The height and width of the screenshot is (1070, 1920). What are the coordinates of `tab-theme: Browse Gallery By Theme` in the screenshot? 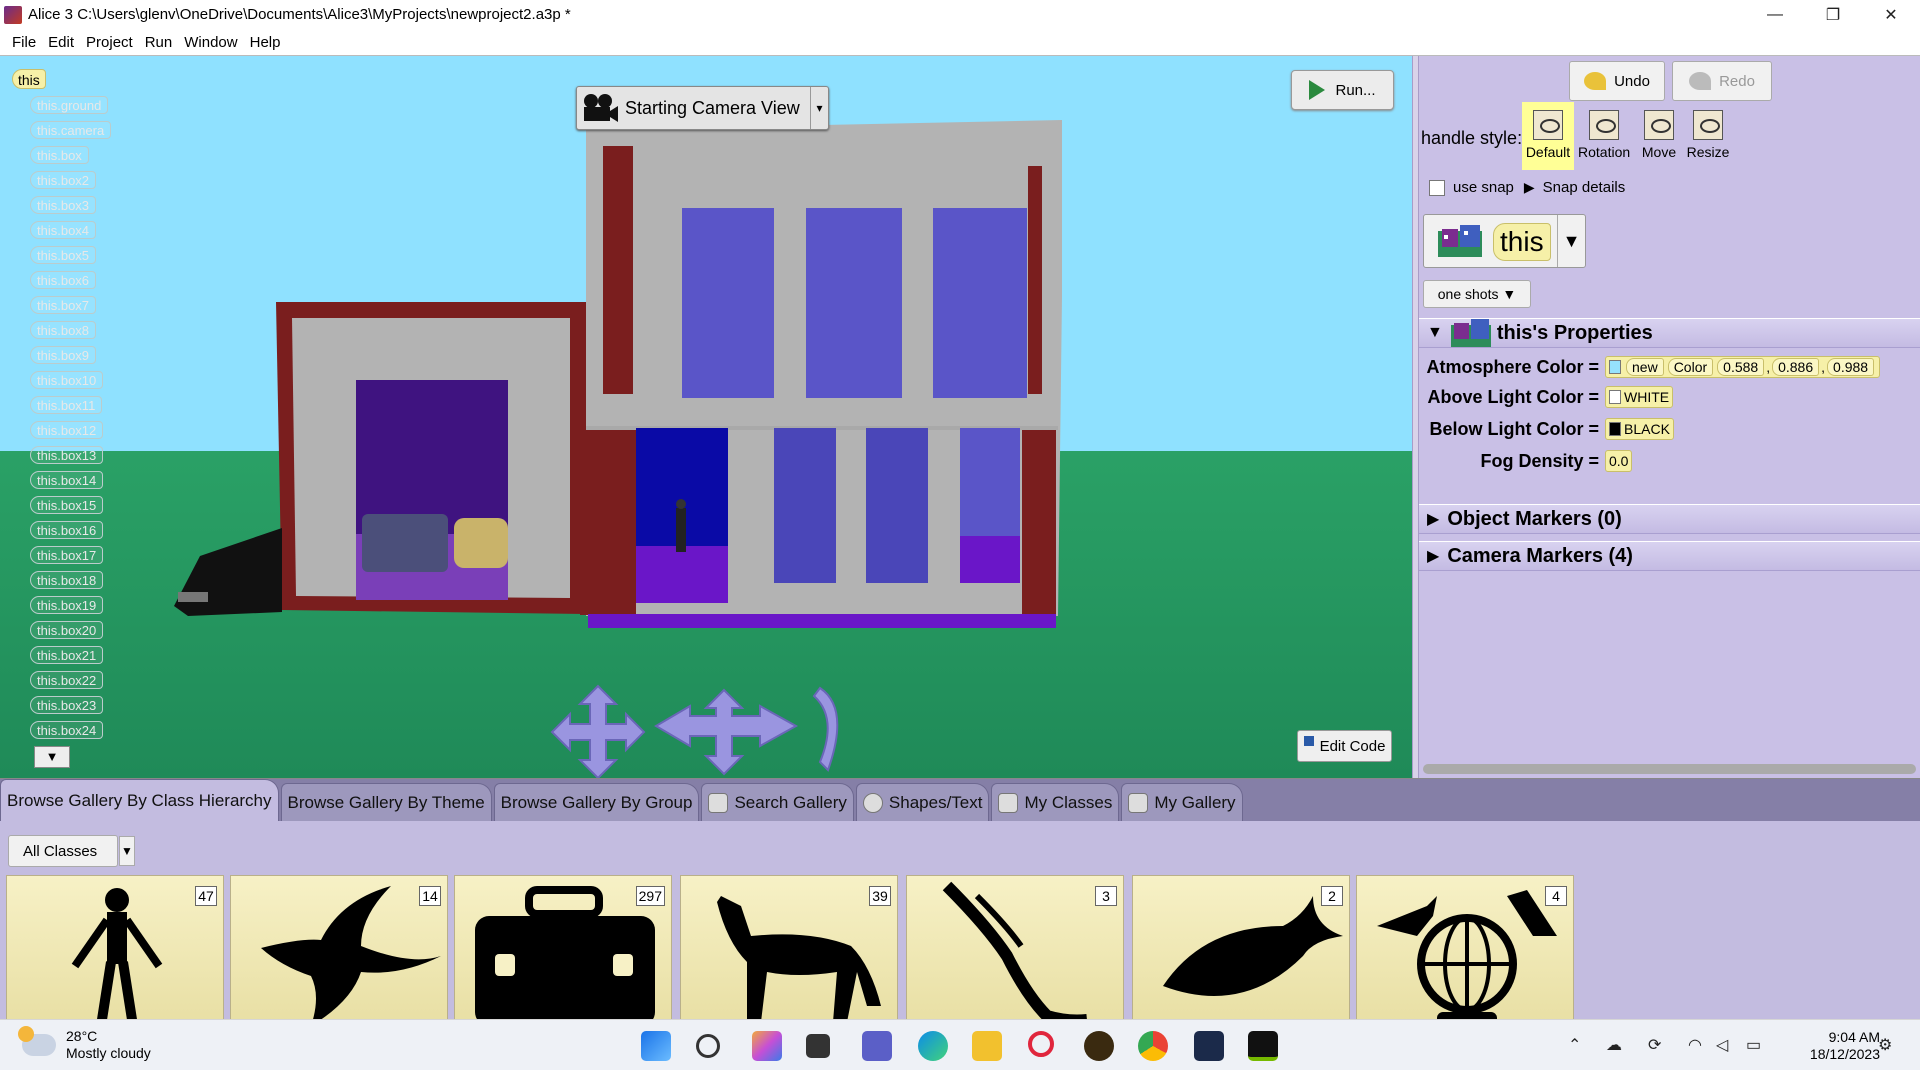 It's located at (386, 802).